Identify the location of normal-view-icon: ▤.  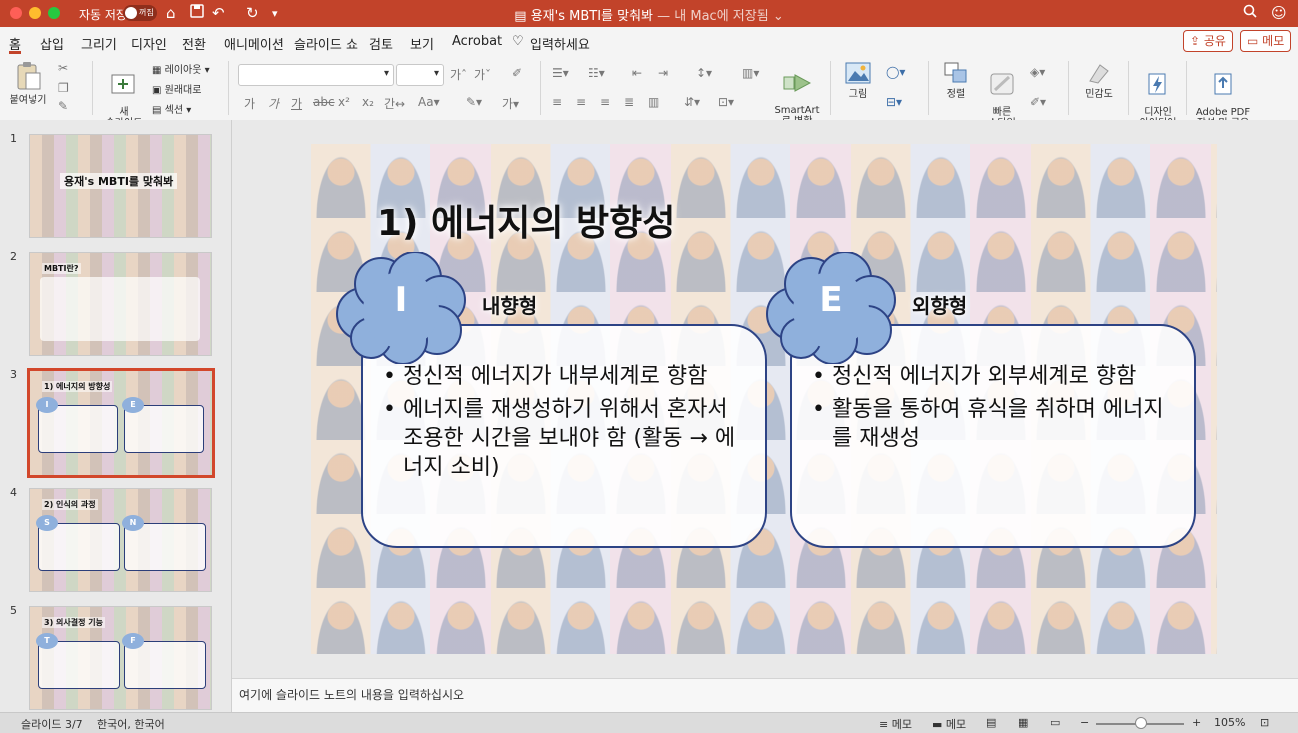
(991, 722).